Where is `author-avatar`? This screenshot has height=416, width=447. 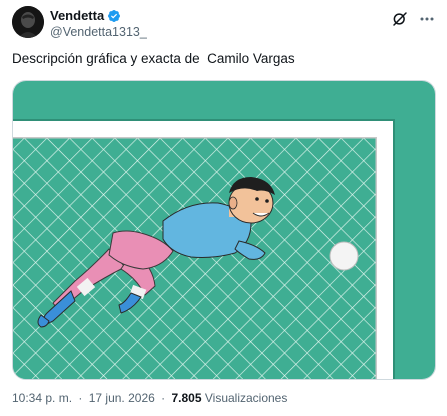
author-avatar is located at coordinates (28, 22).